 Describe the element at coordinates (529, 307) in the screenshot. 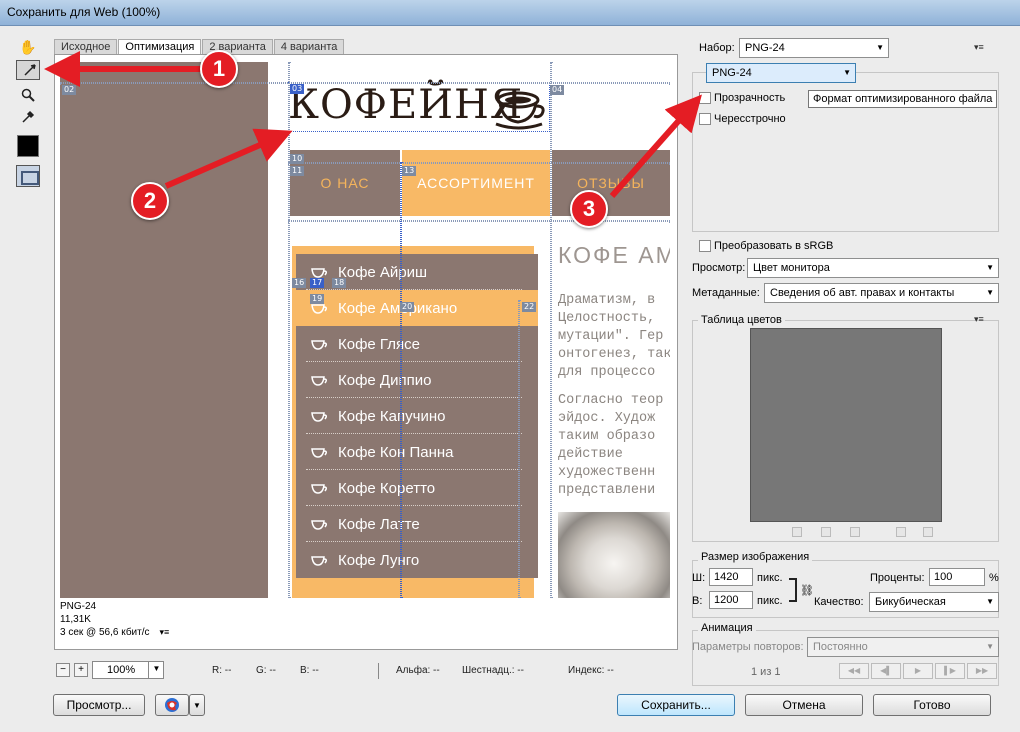

I see `slice-number: 22` at that location.